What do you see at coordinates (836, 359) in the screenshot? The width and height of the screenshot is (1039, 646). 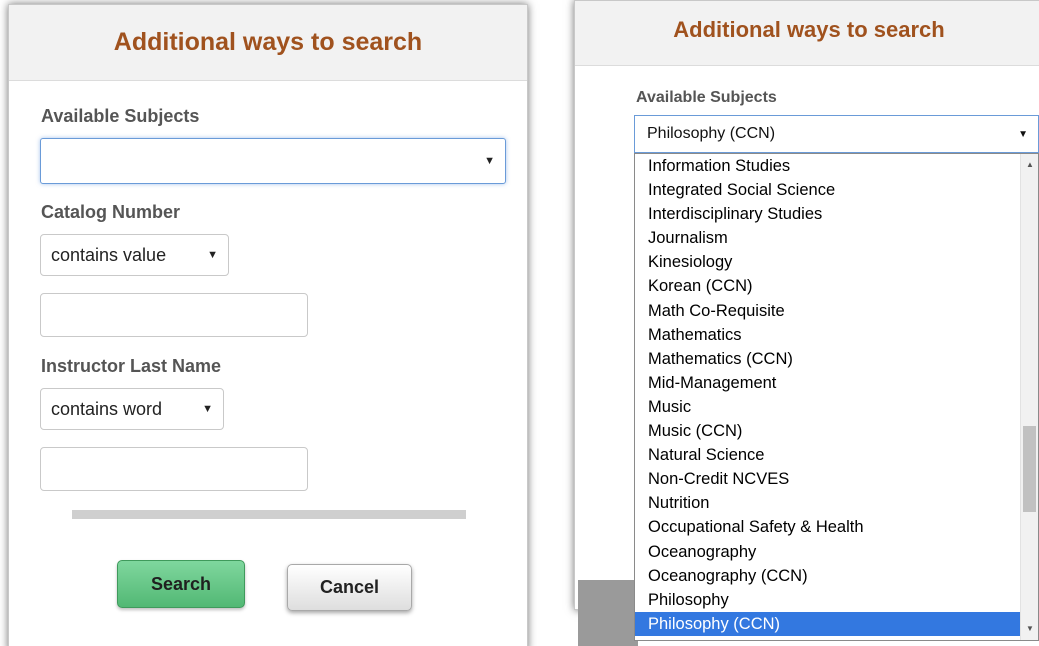 I see `dropdown-option: Mathematics (CCN)` at bounding box center [836, 359].